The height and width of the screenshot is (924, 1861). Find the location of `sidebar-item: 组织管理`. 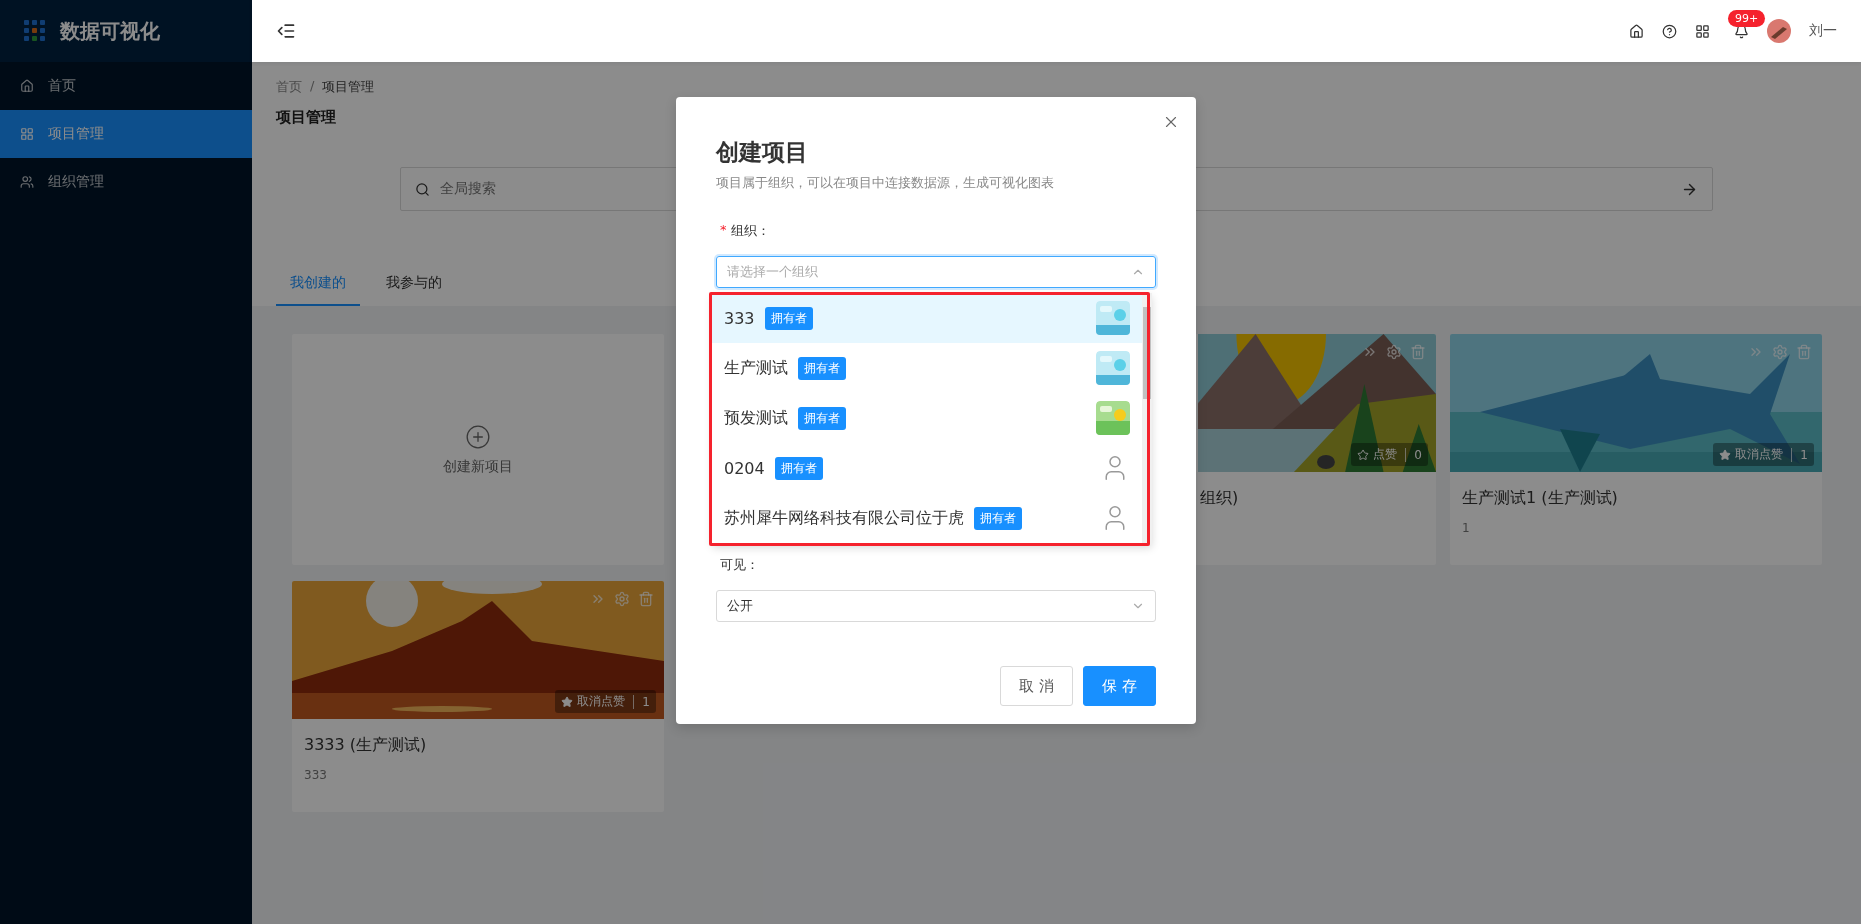

sidebar-item: 组织管理 is located at coordinates (126, 182).